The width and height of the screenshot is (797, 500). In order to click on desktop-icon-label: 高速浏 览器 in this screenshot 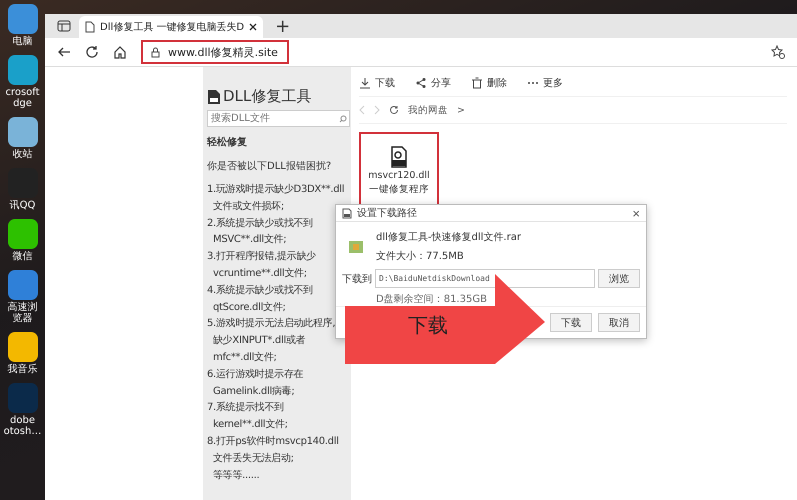, I will do `click(22, 313)`.